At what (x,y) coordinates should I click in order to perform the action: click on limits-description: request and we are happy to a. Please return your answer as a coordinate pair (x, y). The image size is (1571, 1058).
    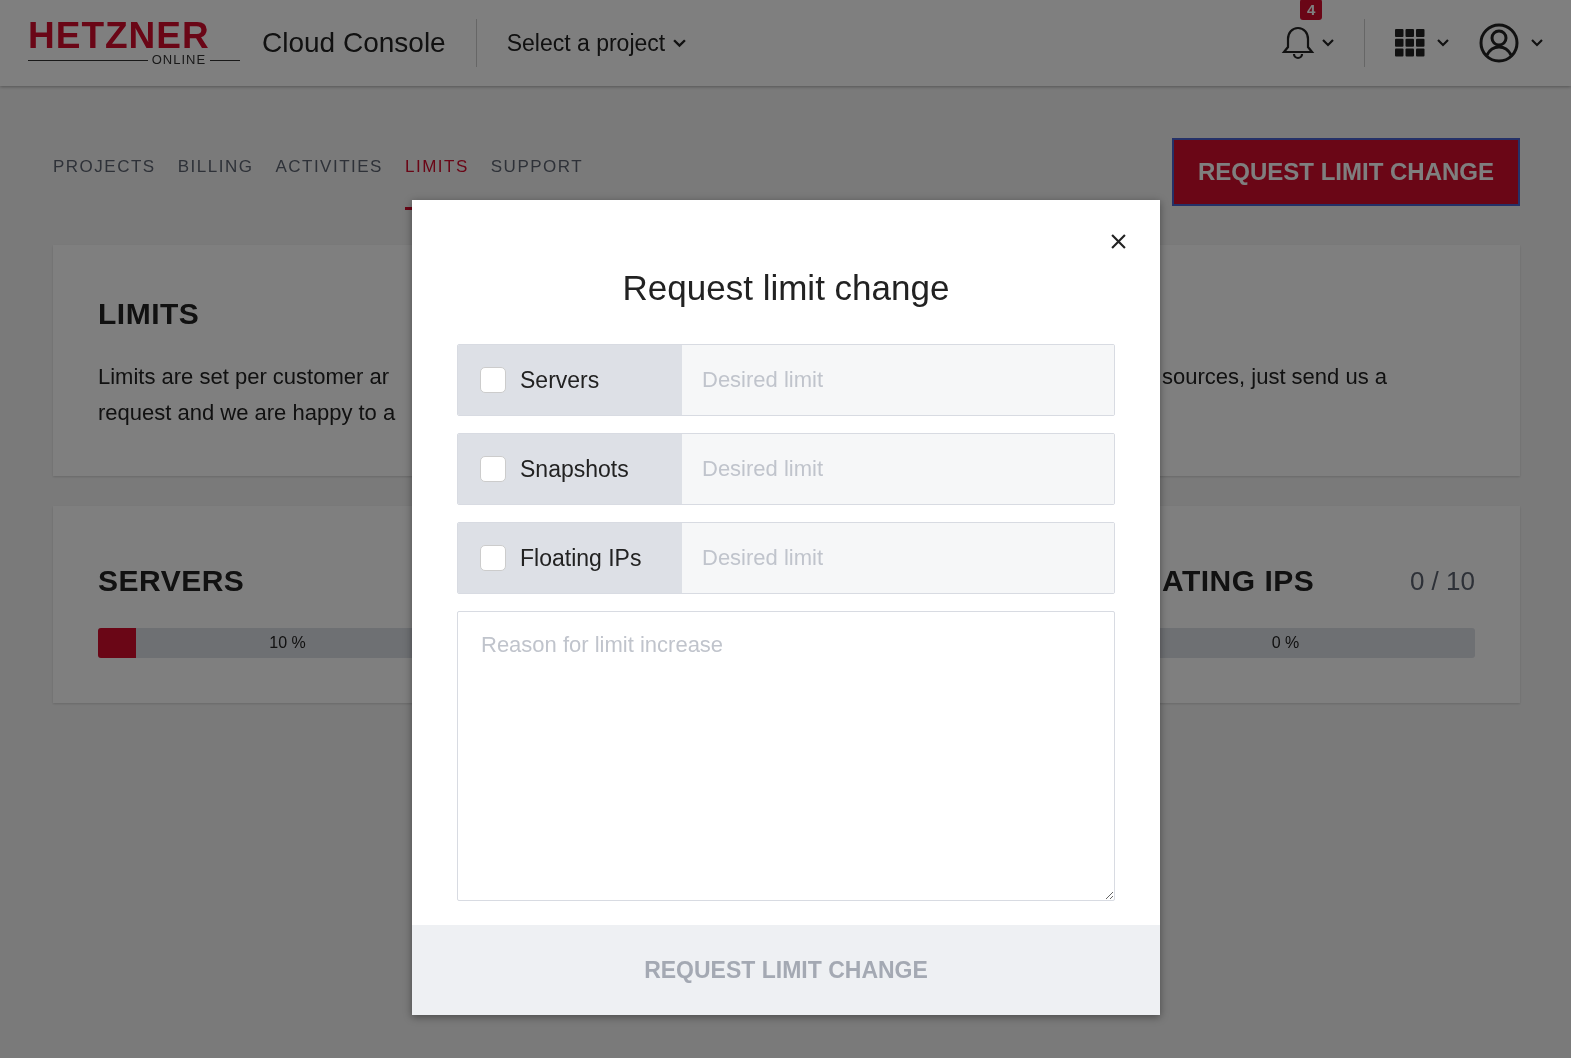
    Looking at the image, I should click on (247, 413).